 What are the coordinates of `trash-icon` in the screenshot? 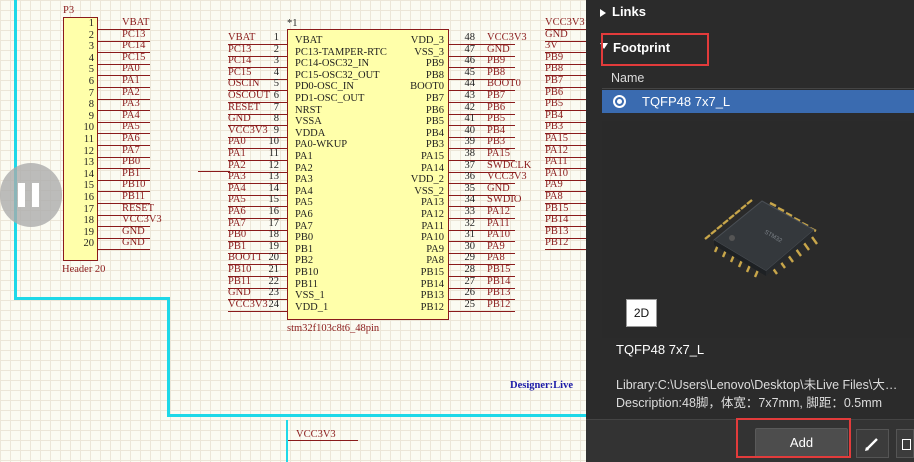 It's located at (906, 444).